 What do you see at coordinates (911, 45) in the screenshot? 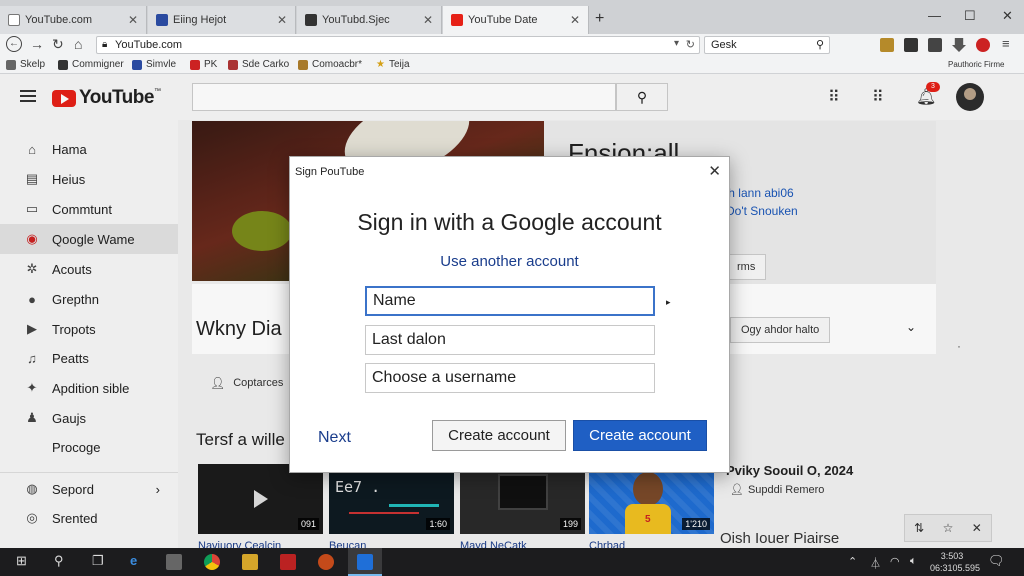
I see `pocket-icon` at bounding box center [911, 45].